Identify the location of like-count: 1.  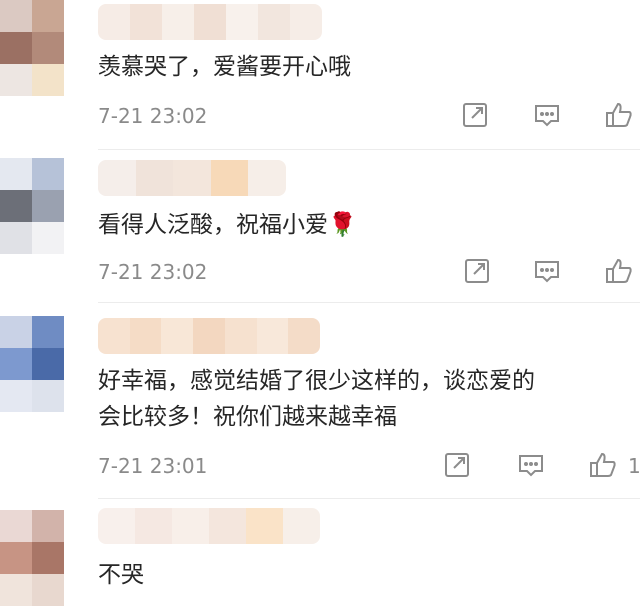
(634, 466).